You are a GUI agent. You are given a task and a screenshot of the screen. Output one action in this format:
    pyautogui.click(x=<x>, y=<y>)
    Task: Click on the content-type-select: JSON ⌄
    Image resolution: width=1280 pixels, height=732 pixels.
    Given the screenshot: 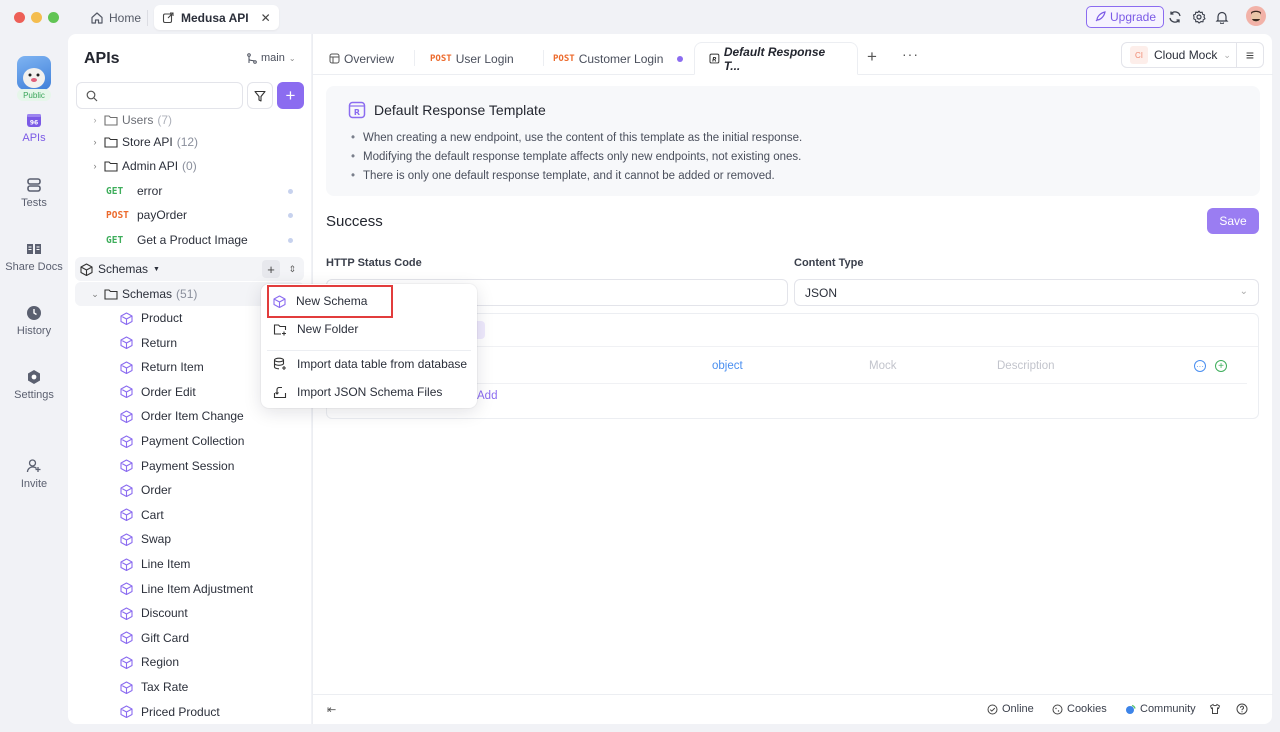 What is the action you would take?
    pyautogui.click(x=1026, y=292)
    